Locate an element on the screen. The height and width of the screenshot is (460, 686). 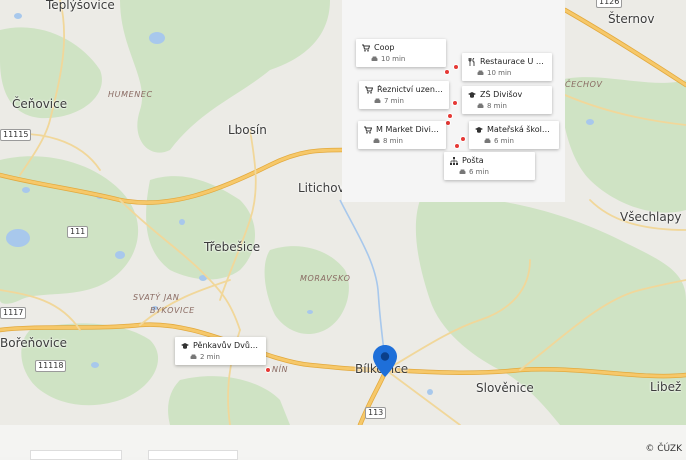
poi-name: ZŠ Divišov is located at coordinates (501, 94).